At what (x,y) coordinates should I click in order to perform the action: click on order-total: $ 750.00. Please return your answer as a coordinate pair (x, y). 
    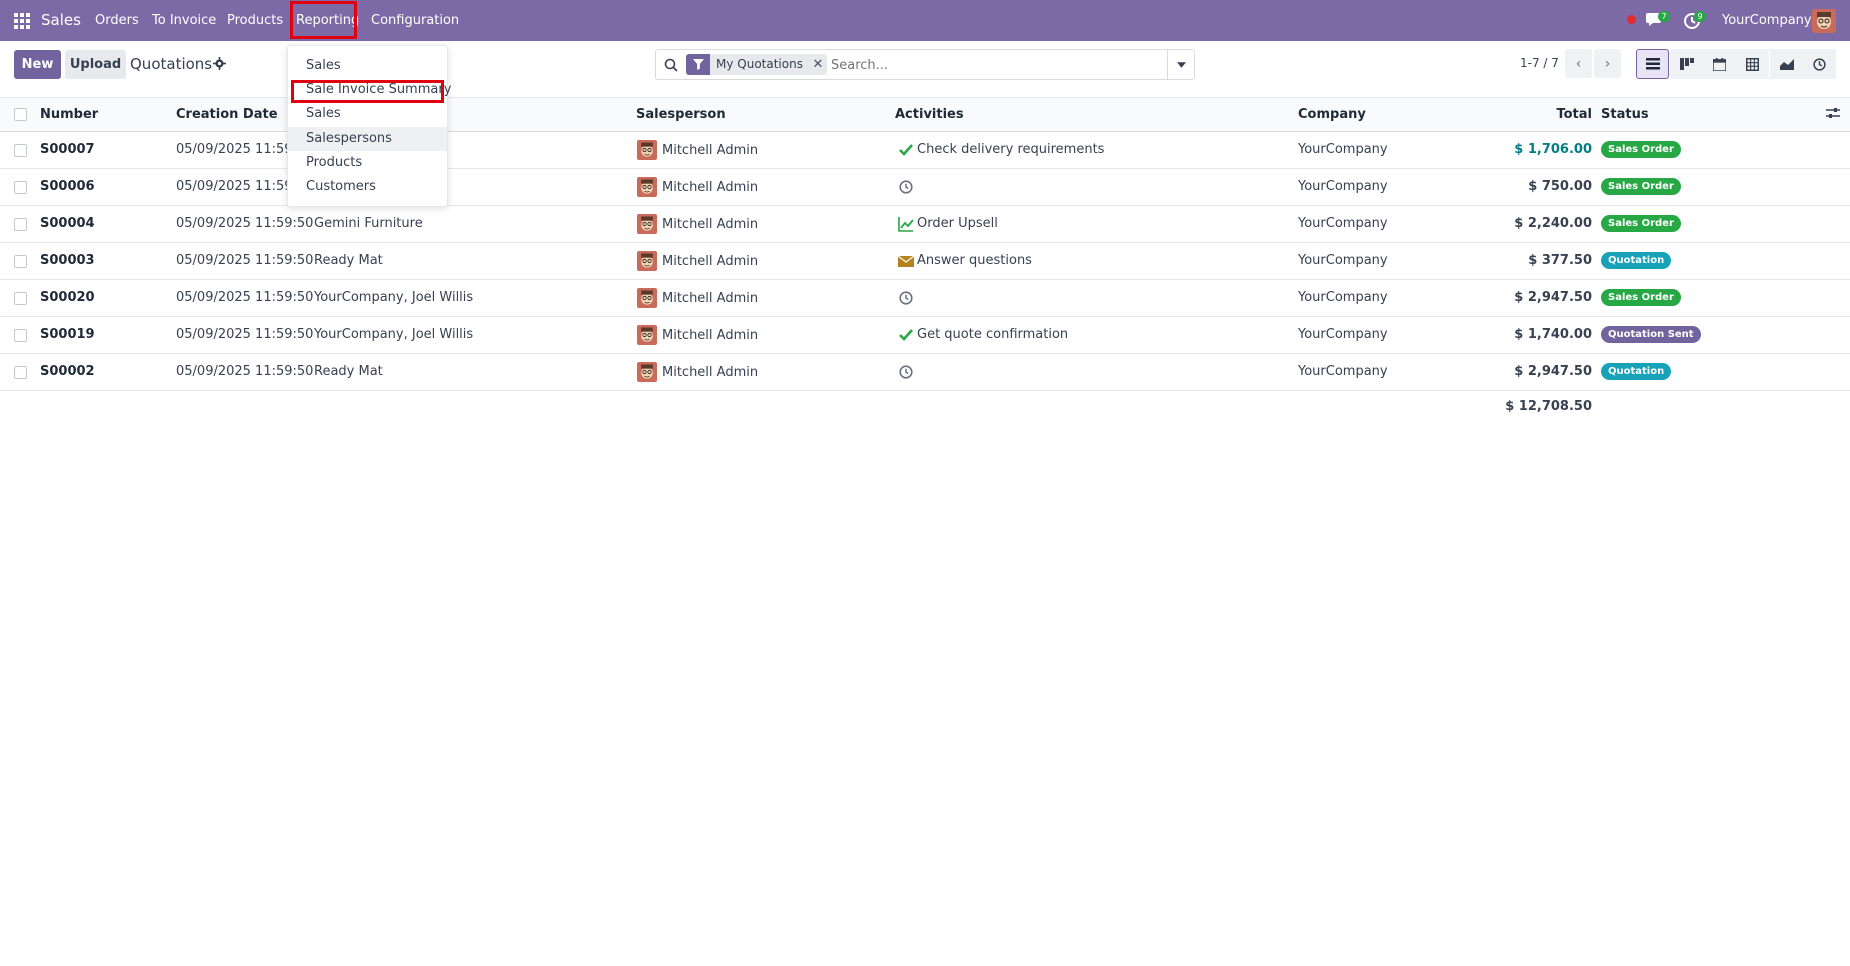
    Looking at the image, I should click on (1560, 186).